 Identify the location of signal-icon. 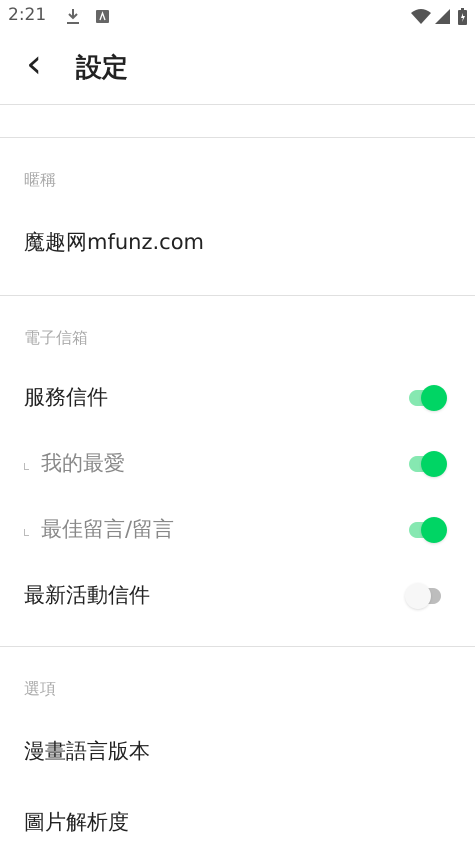
(442, 16).